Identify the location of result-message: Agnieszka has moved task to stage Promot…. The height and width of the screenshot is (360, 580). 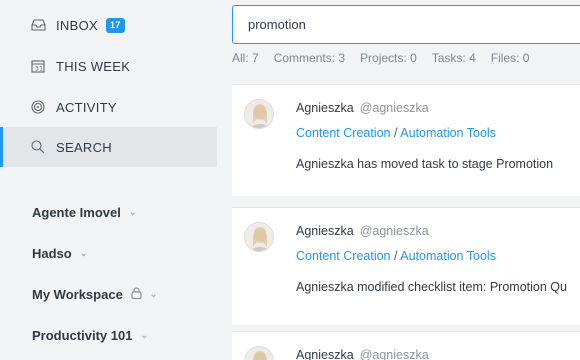
(425, 164).